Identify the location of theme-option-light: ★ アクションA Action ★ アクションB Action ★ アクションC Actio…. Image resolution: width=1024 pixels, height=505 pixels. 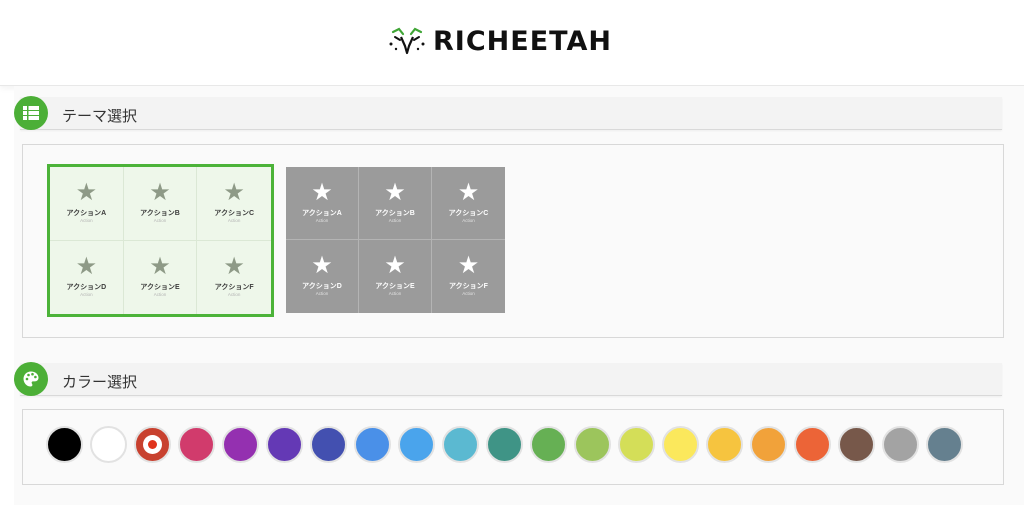
(160, 240).